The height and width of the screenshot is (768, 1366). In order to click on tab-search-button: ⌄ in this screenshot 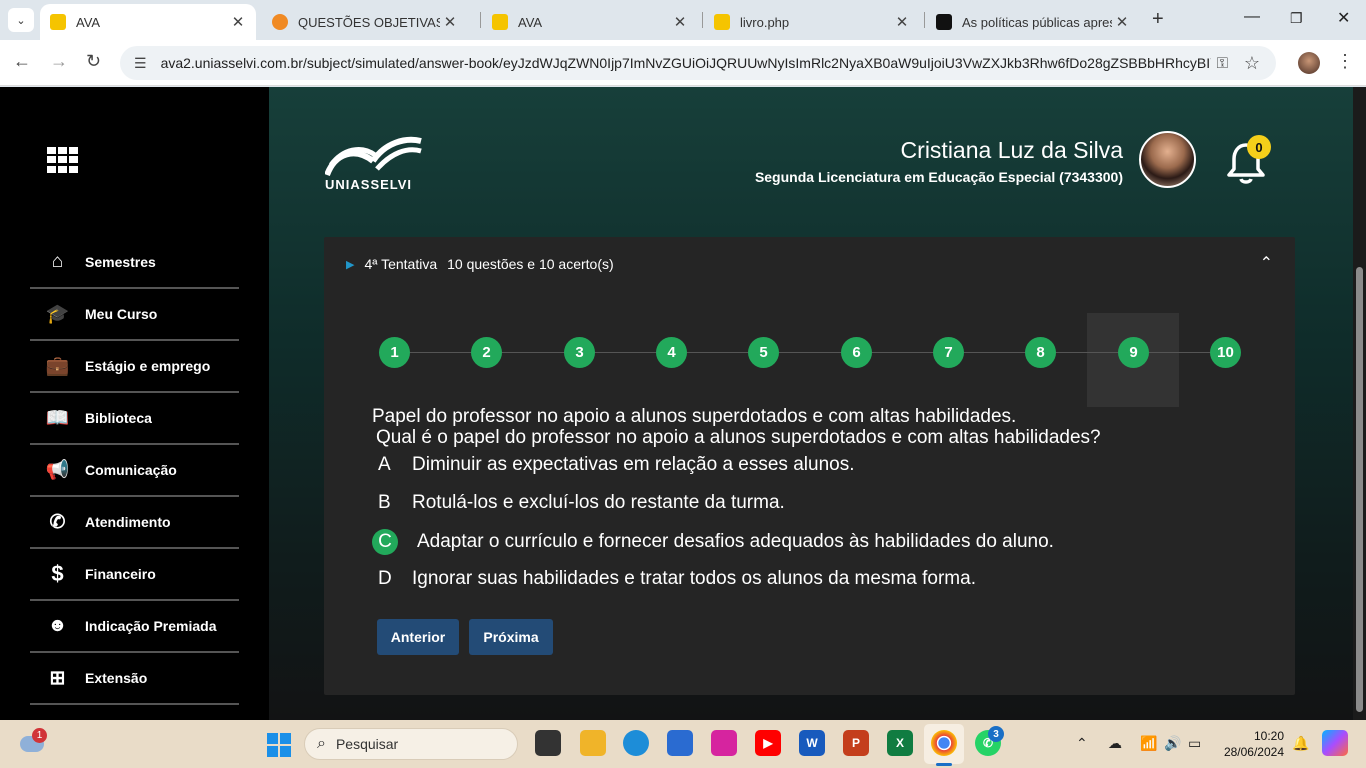, I will do `click(21, 20)`.